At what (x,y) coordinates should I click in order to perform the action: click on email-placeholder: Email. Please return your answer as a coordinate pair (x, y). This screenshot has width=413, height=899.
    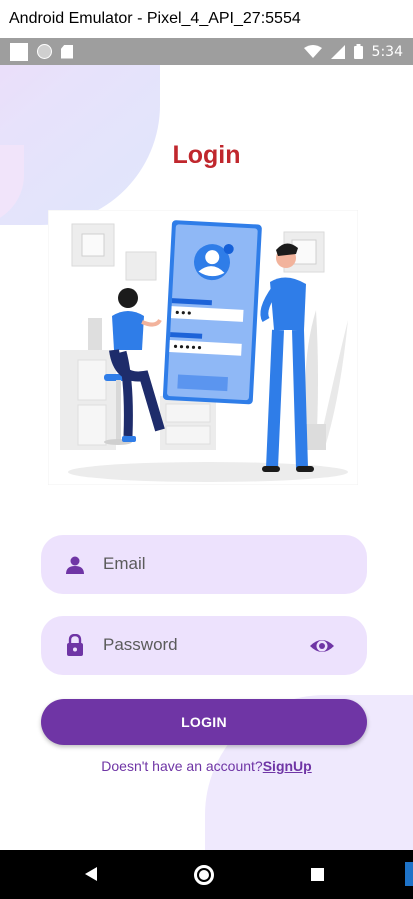
    Looking at the image, I should click on (124, 563).